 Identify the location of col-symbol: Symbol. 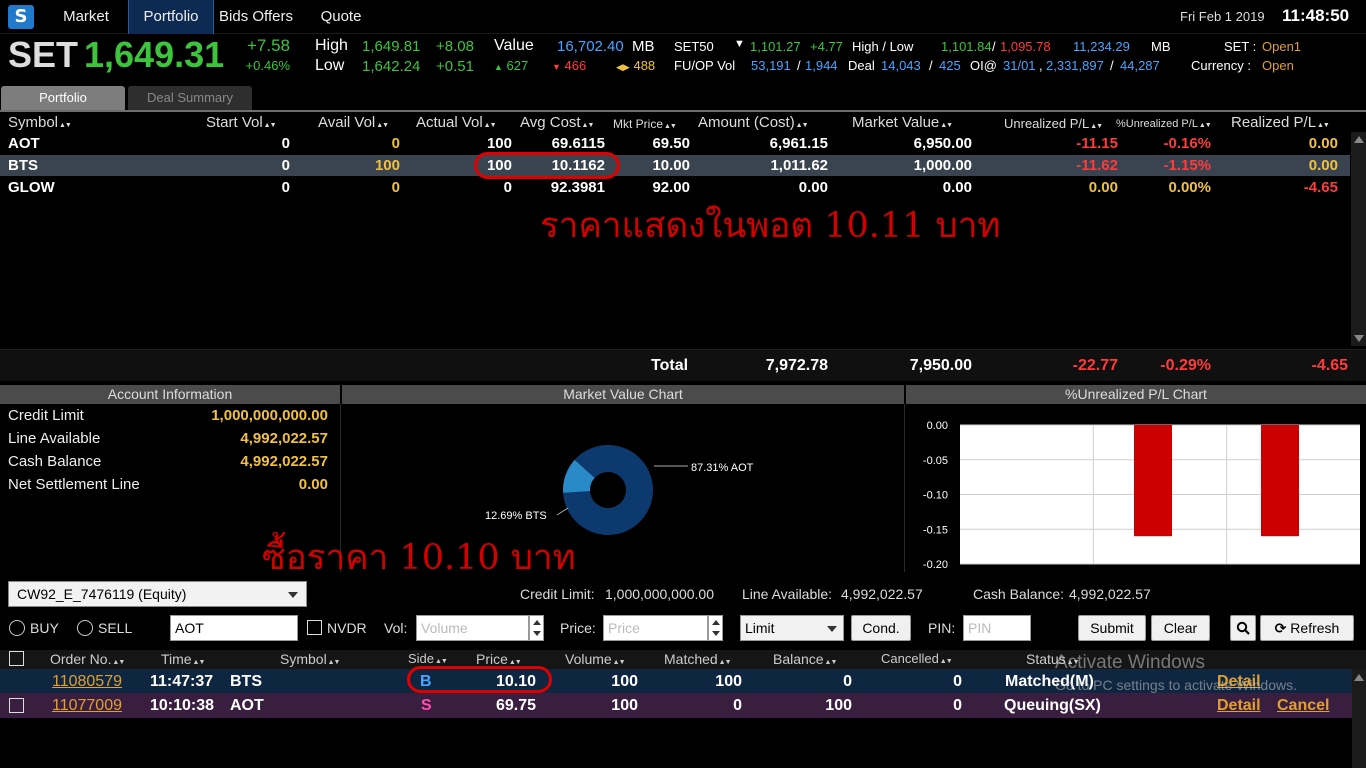
(39, 124).